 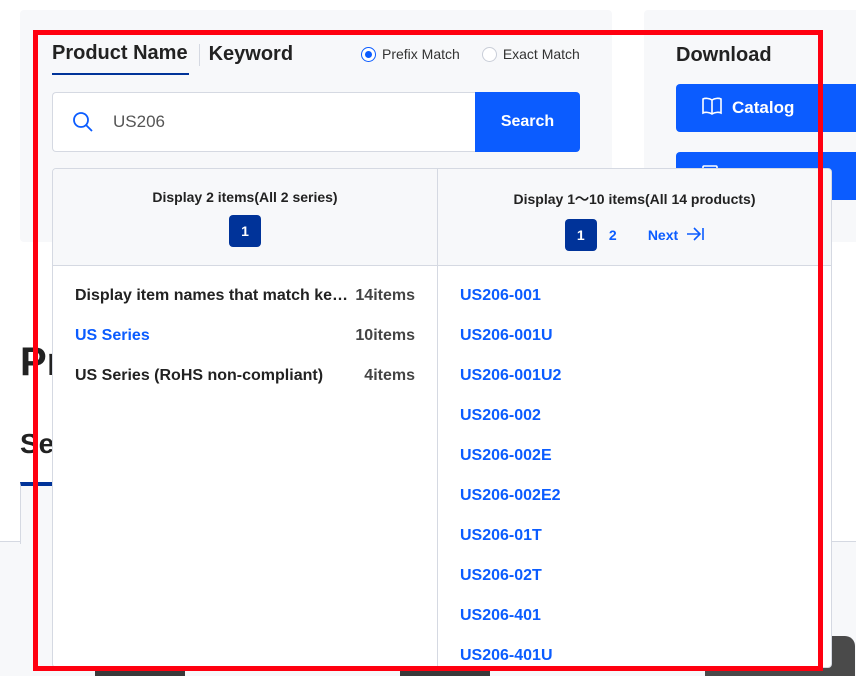 What do you see at coordinates (199, 54) in the screenshot?
I see `tab-divider` at bounding box center [199, 54].